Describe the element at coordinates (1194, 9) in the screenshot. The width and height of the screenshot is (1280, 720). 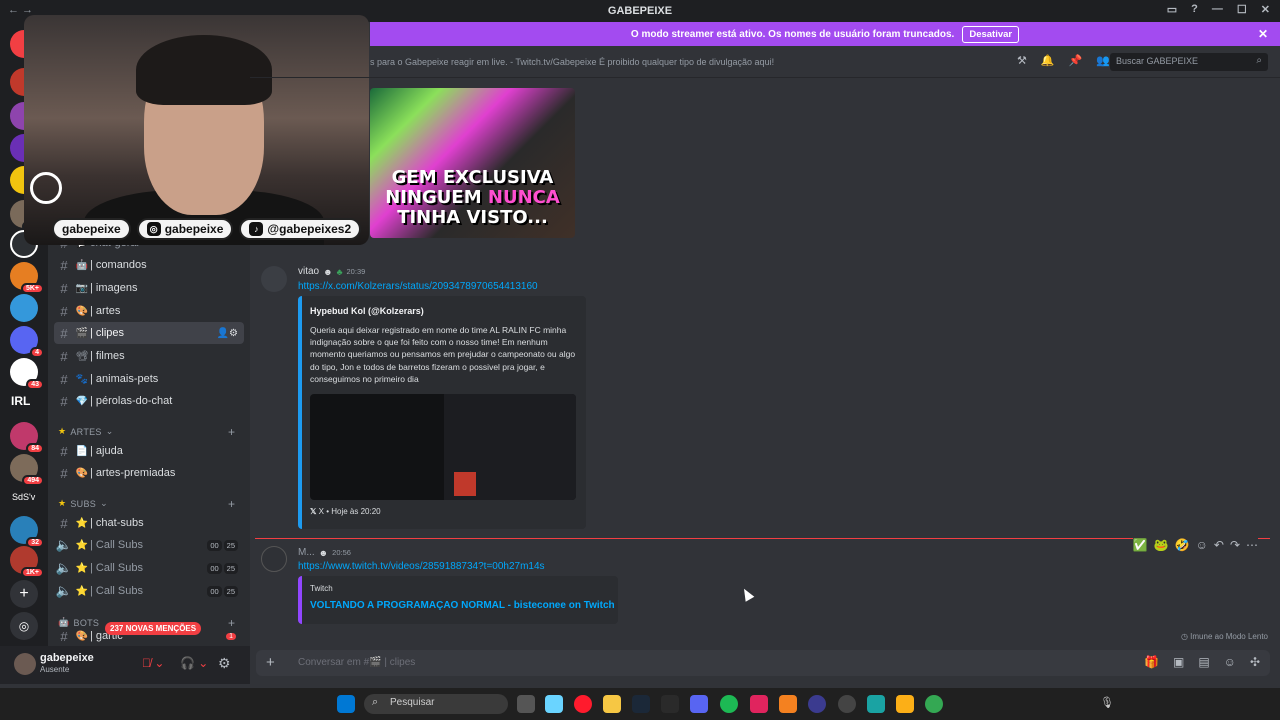
I see `help-icon: ?` at that location.